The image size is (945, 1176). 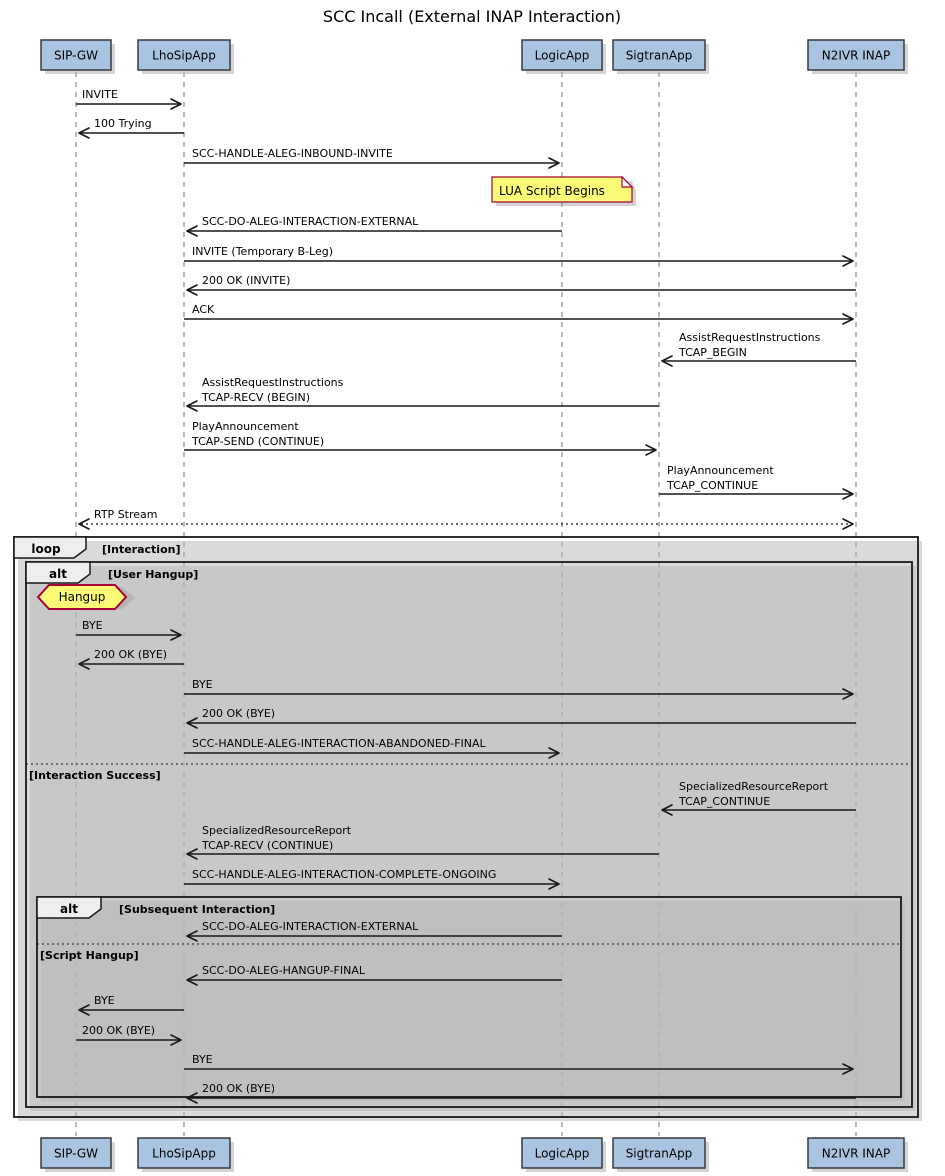 I want to click on message-ack: ACK, so click(x=519, y=314).